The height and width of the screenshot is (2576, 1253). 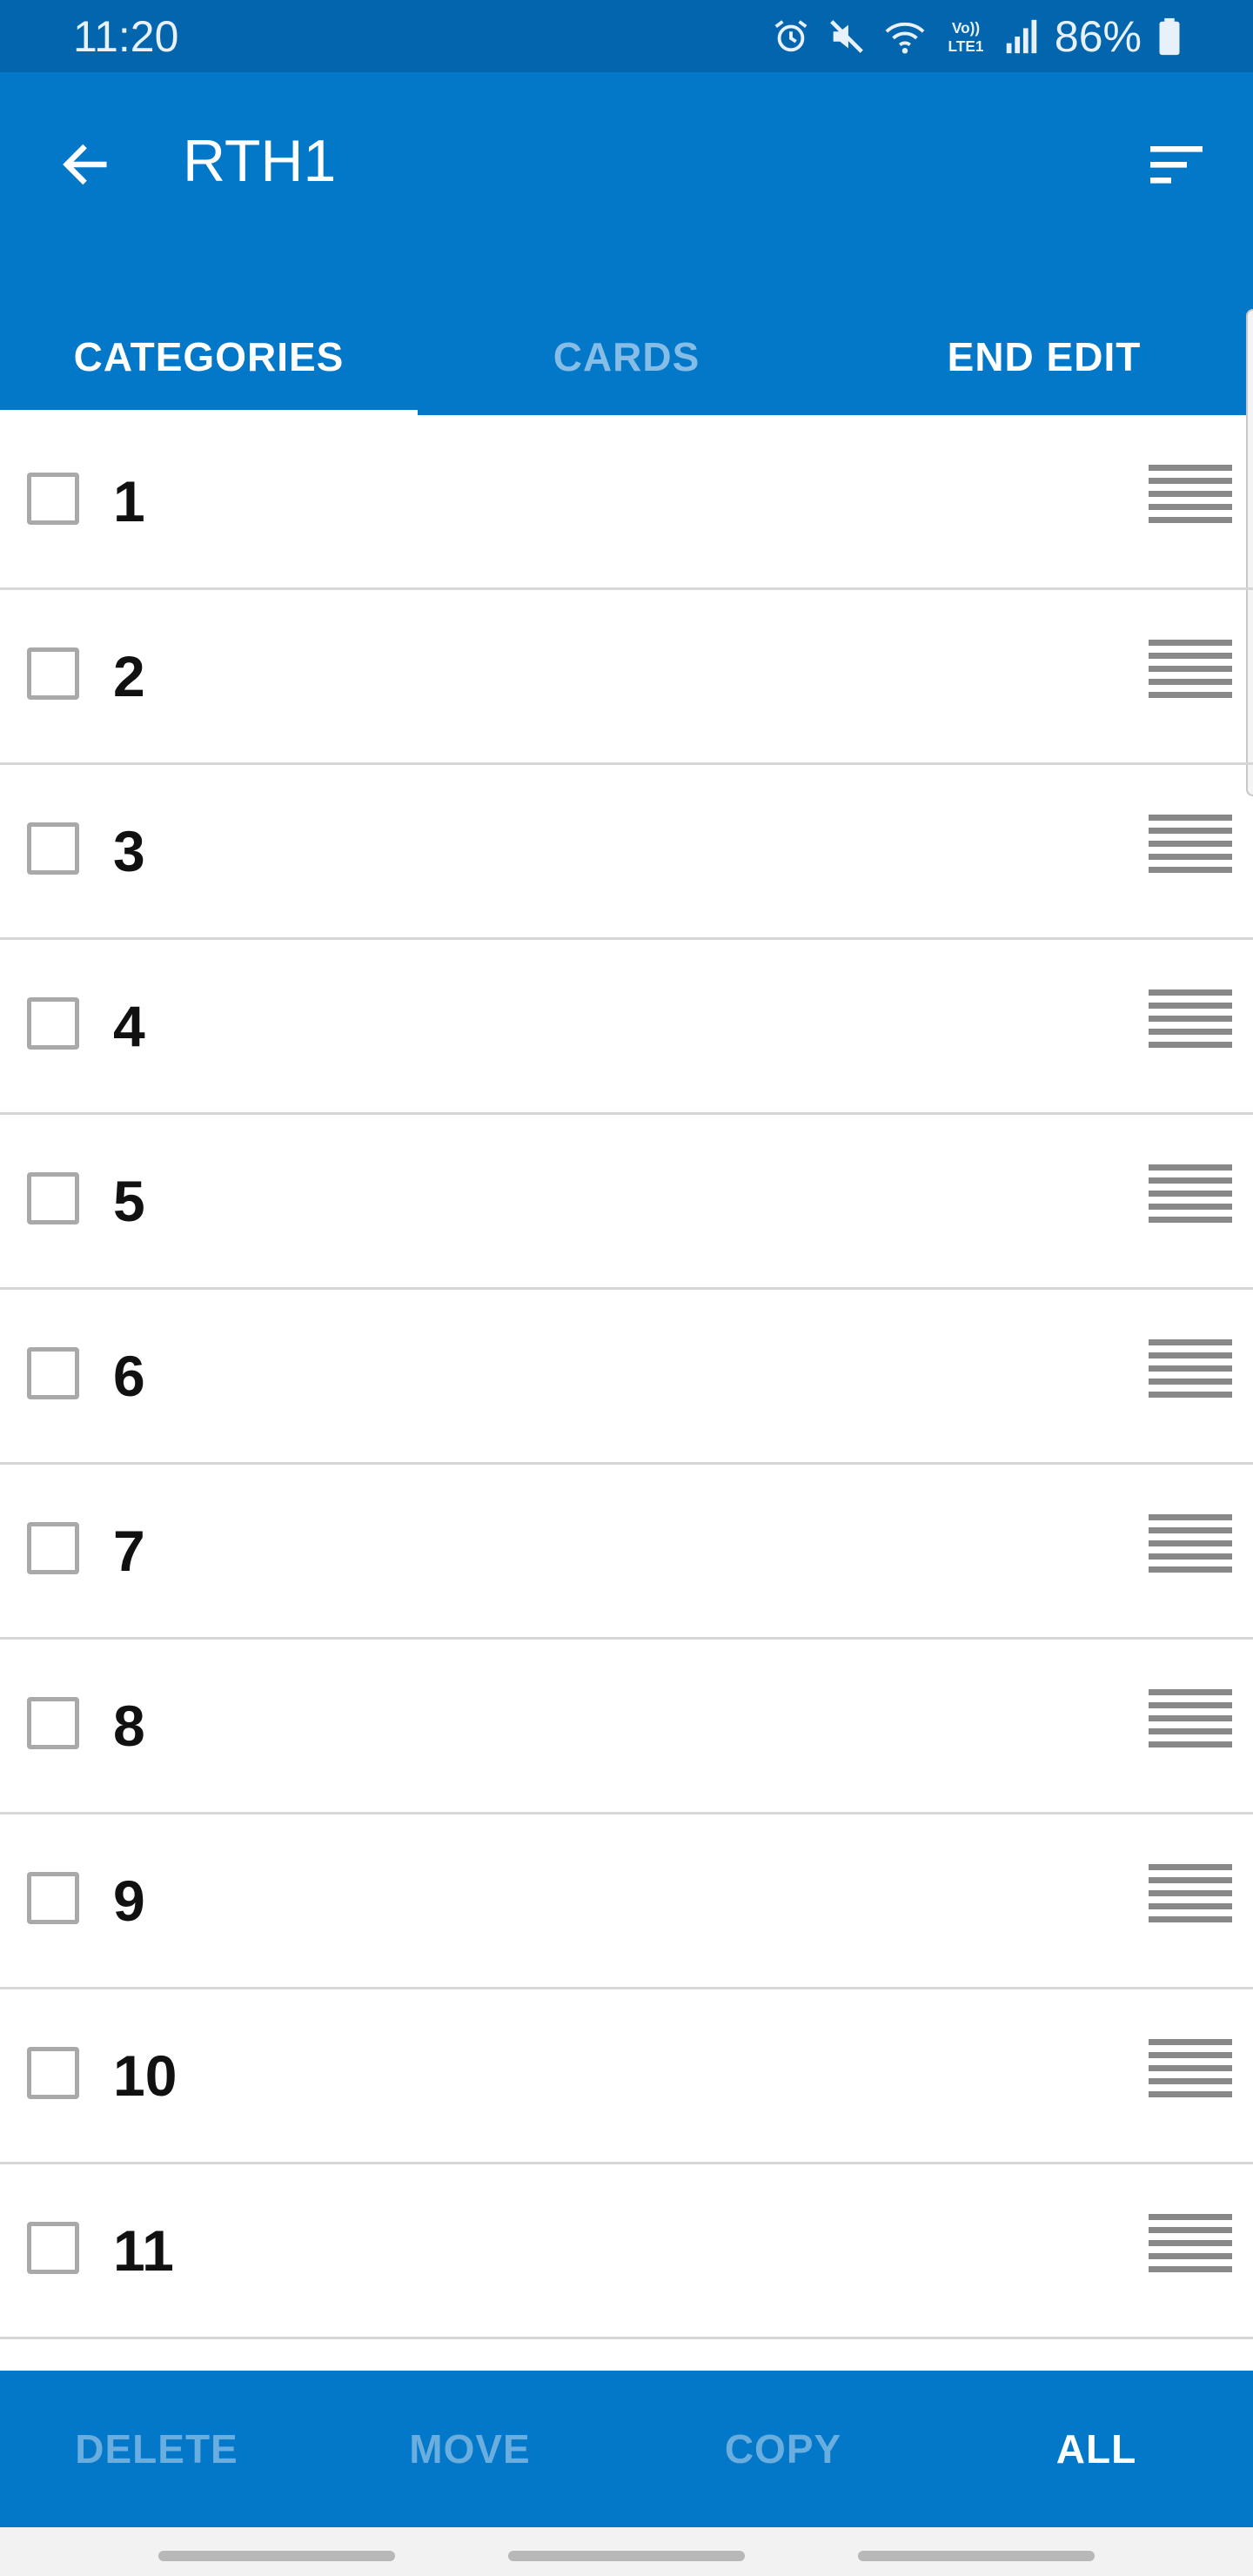 I want to click on list-item-label: 1, so click(x=129, y=501).